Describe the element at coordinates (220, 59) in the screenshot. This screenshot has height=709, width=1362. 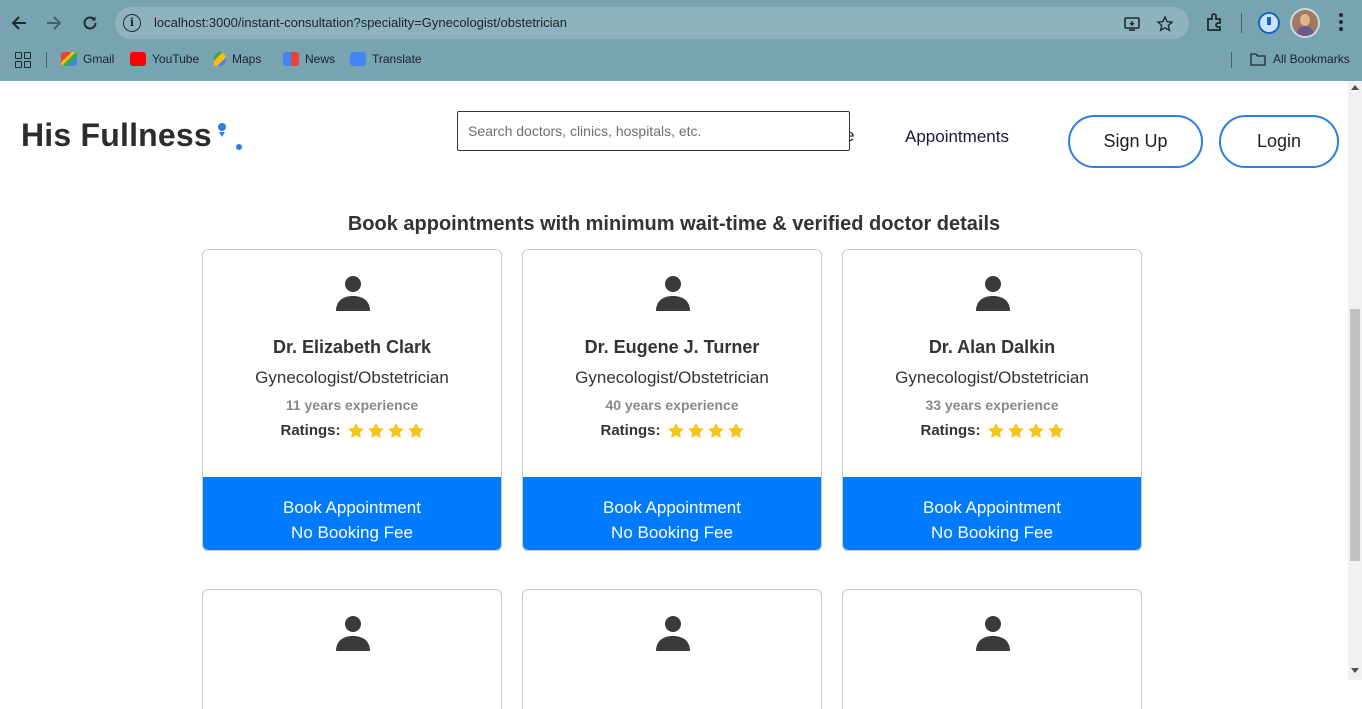
I see `maps-icon` at that location.